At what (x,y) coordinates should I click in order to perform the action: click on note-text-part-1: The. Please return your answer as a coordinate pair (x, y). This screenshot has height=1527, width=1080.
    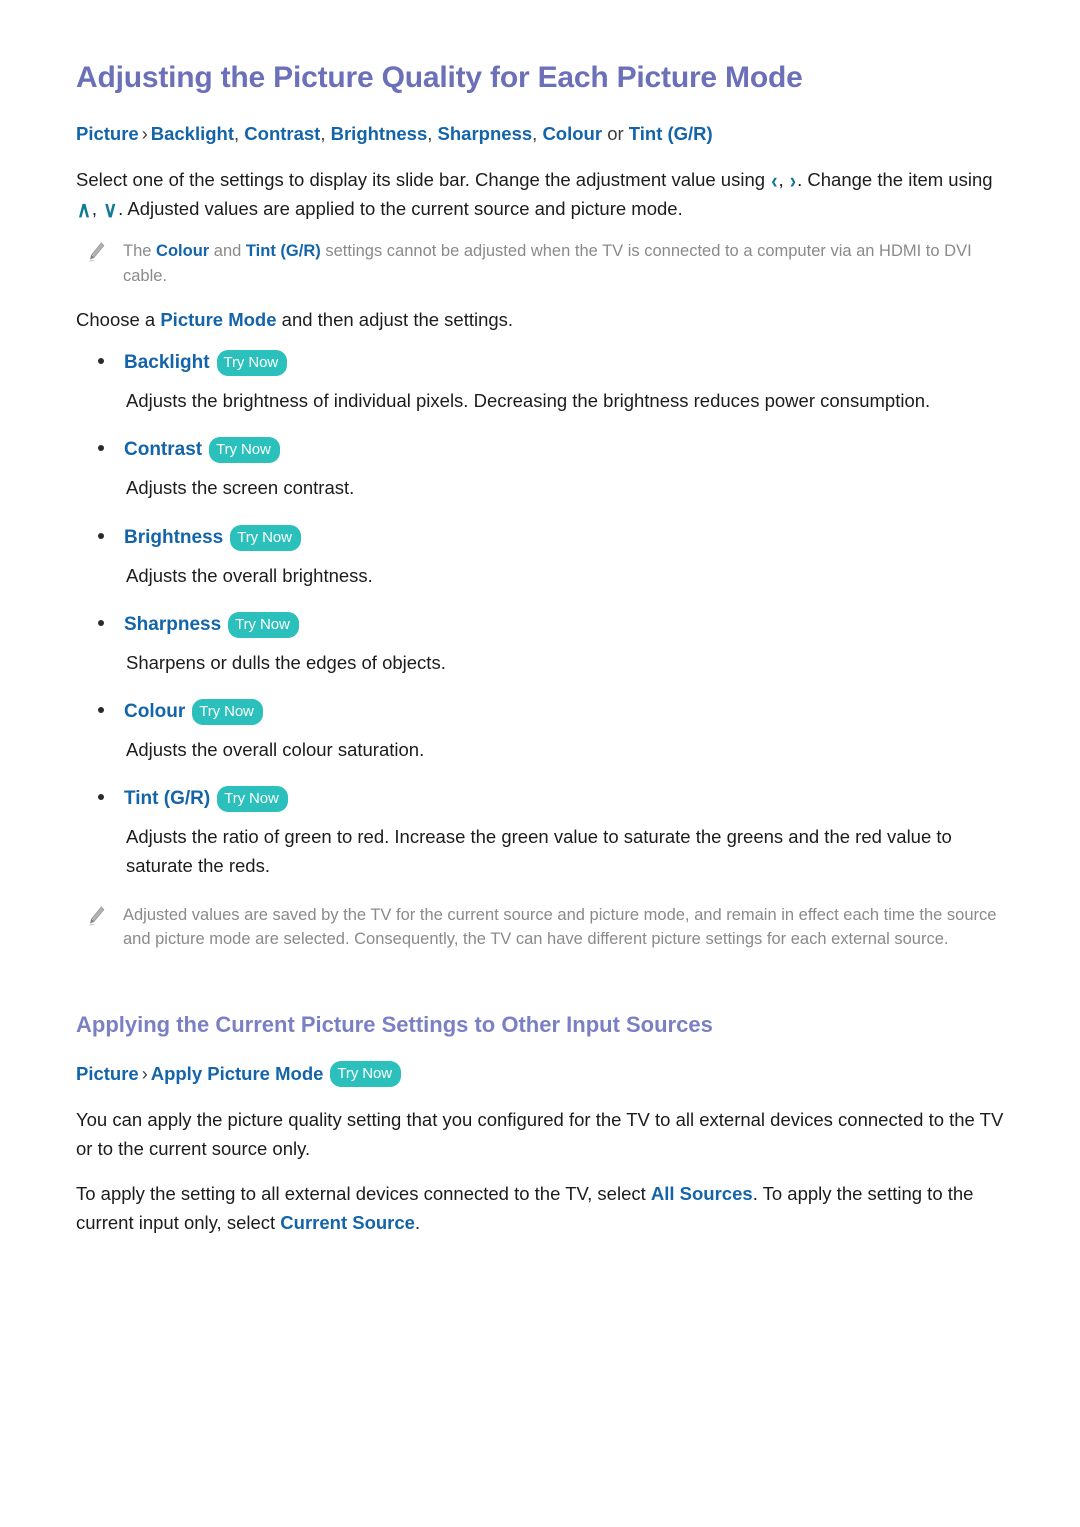
    Looking at the image, I should click on (140, 251).